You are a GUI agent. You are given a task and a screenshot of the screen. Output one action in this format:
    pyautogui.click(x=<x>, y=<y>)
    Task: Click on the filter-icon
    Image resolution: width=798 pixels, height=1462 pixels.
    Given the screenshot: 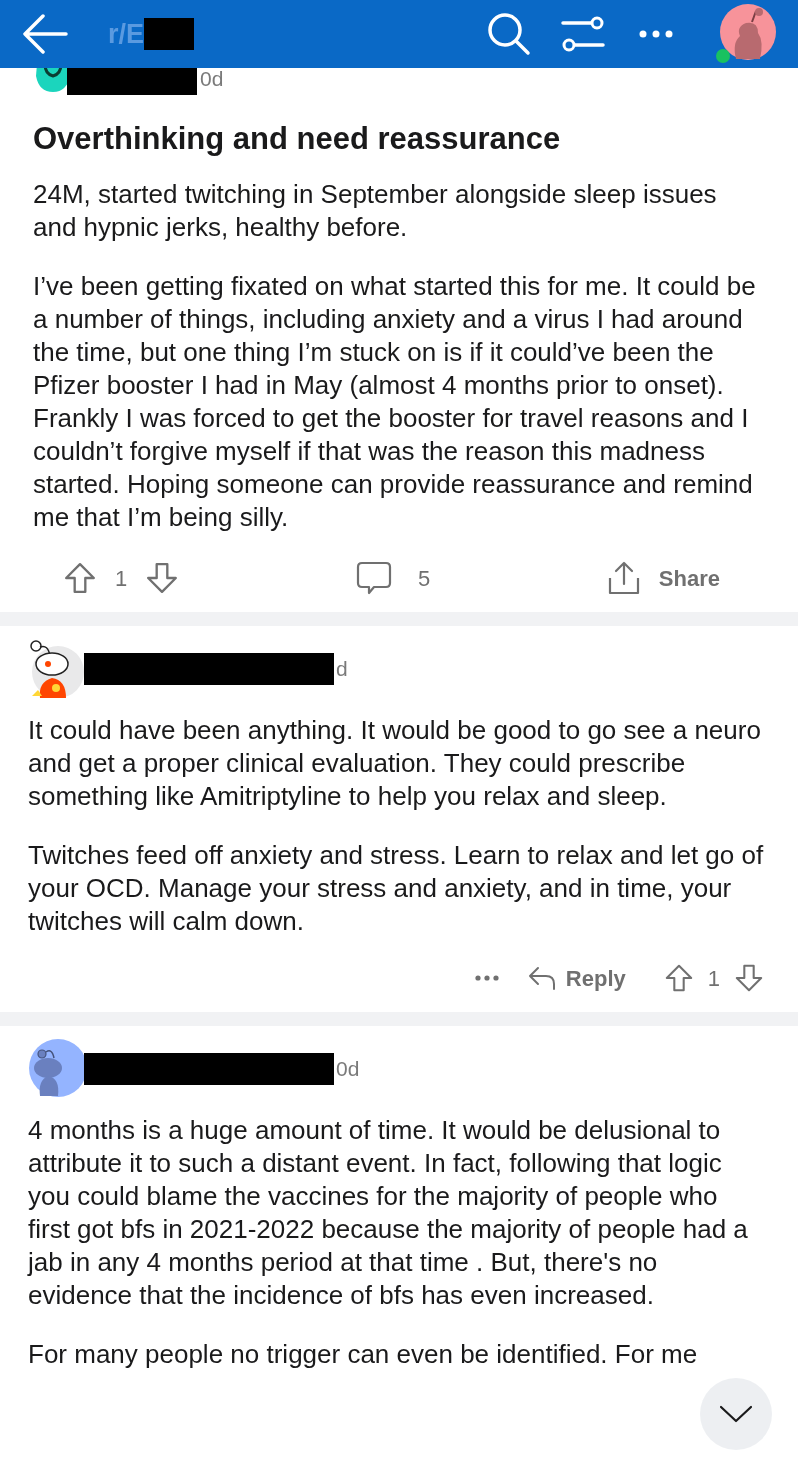 What is the action you would take?
    pyautogui.click(x=583, y=34)
    